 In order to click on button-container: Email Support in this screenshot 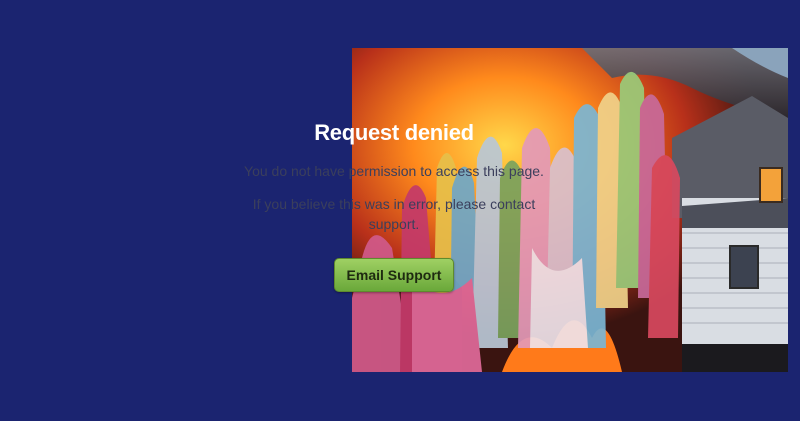, I will do `click(394, 275)`.